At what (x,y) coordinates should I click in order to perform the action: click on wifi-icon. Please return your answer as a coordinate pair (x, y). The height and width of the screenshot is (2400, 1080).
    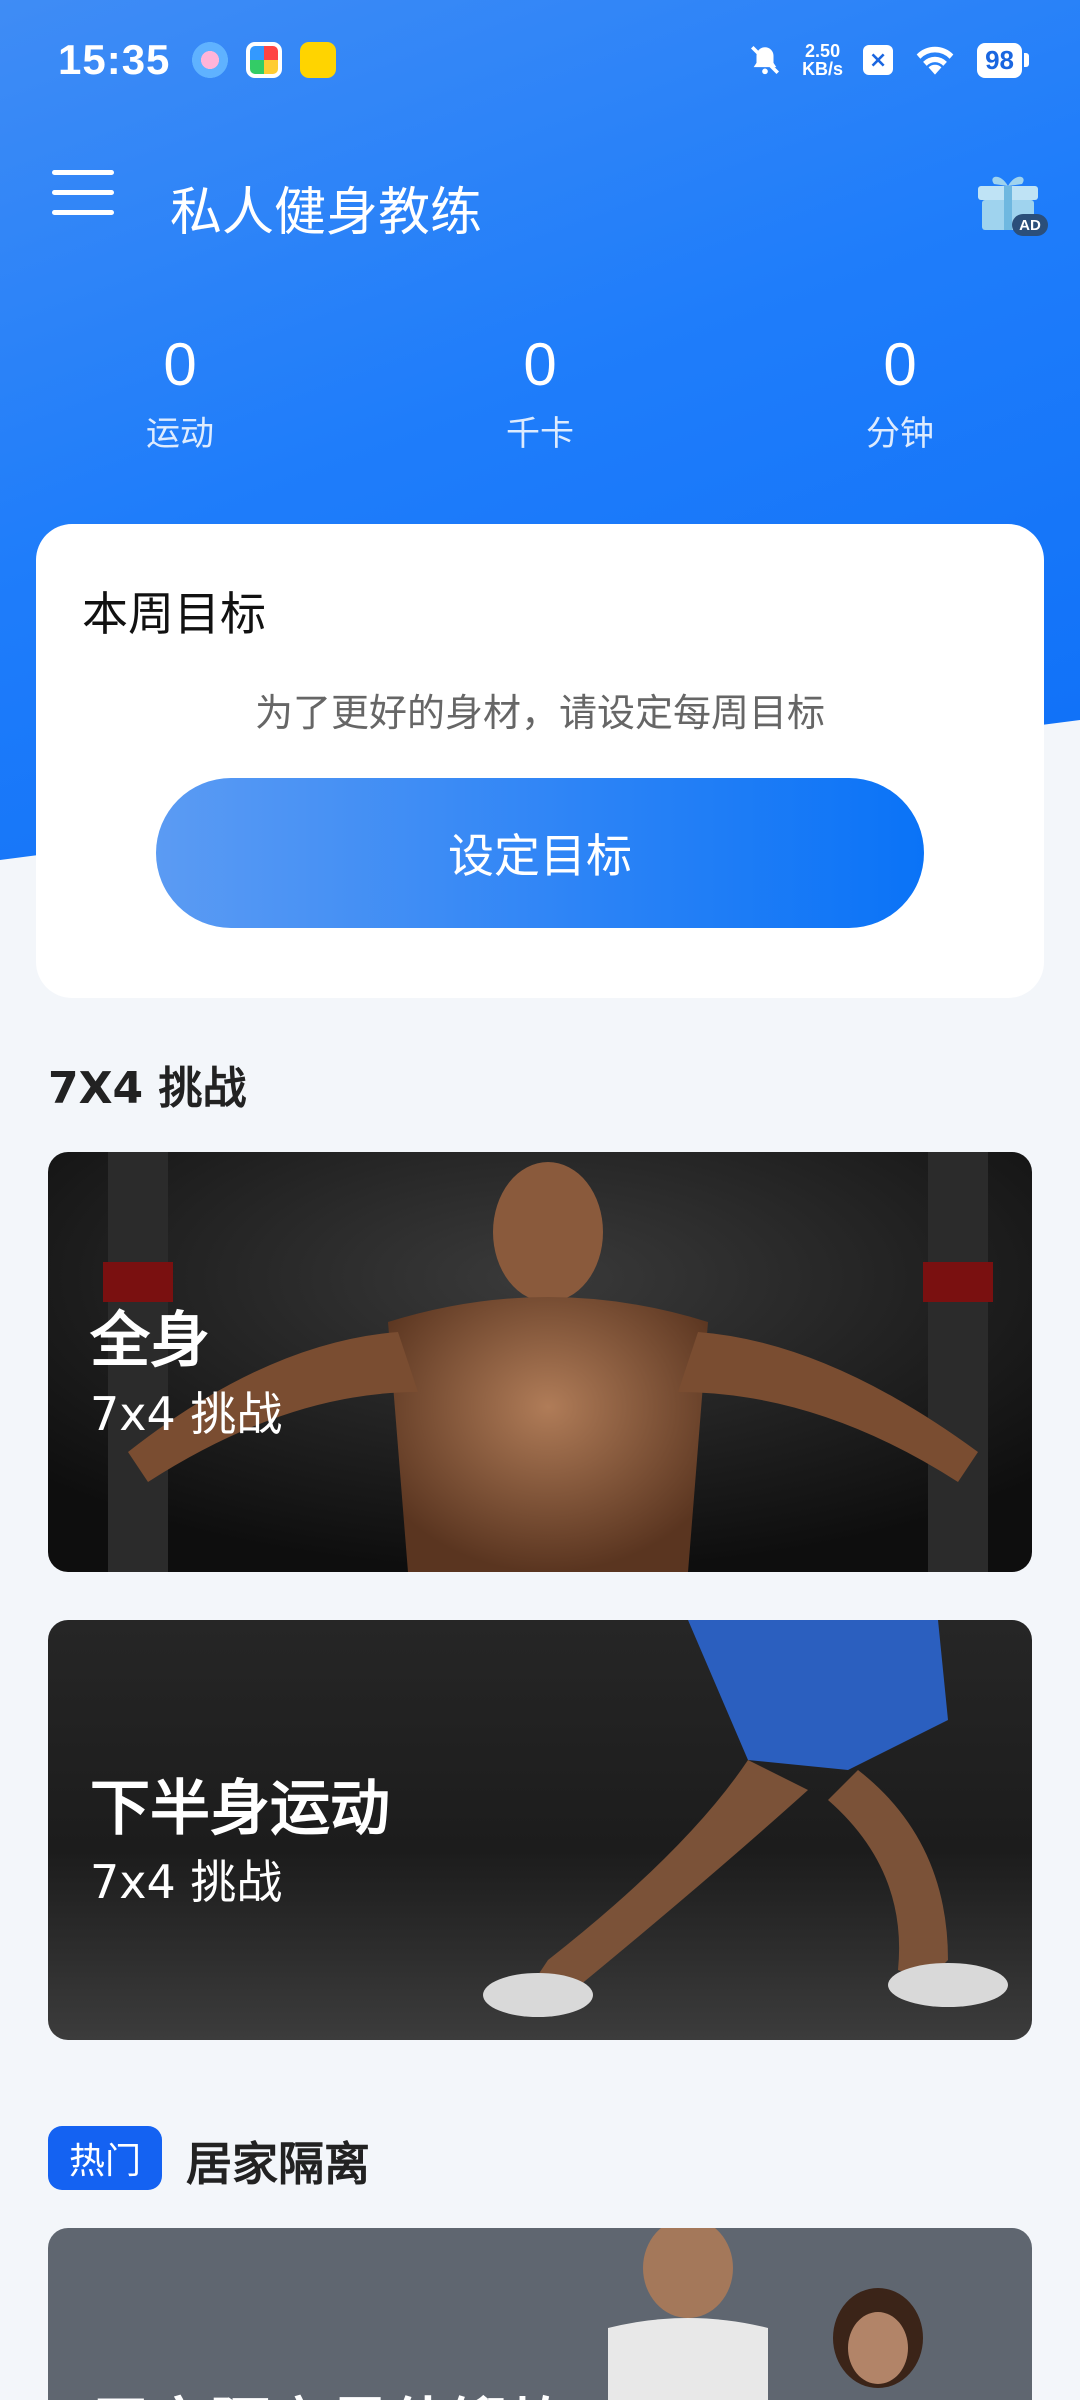
    Looking at the image, I should click on (935, 60).